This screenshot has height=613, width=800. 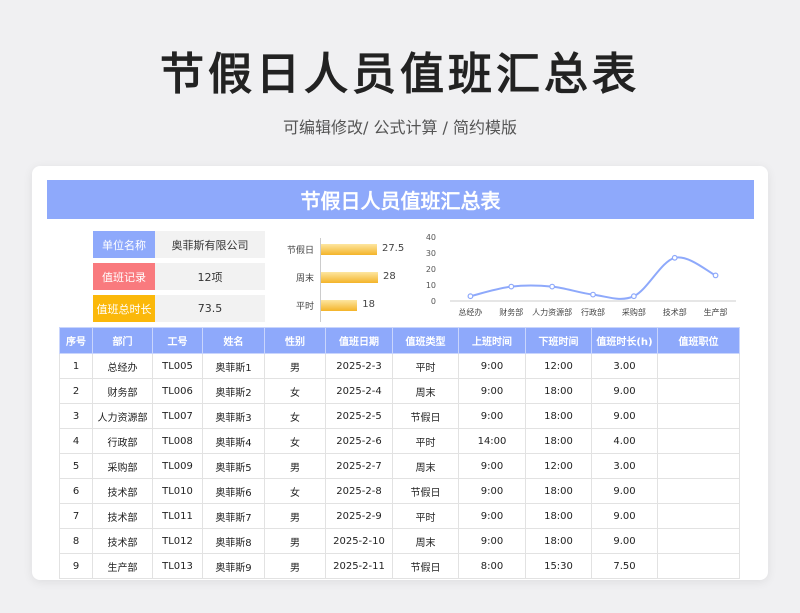 What do you see at coordinates (122, 541) in the screenshot?
I see `table-cell: 技术部` at bounding box center [122, 541].